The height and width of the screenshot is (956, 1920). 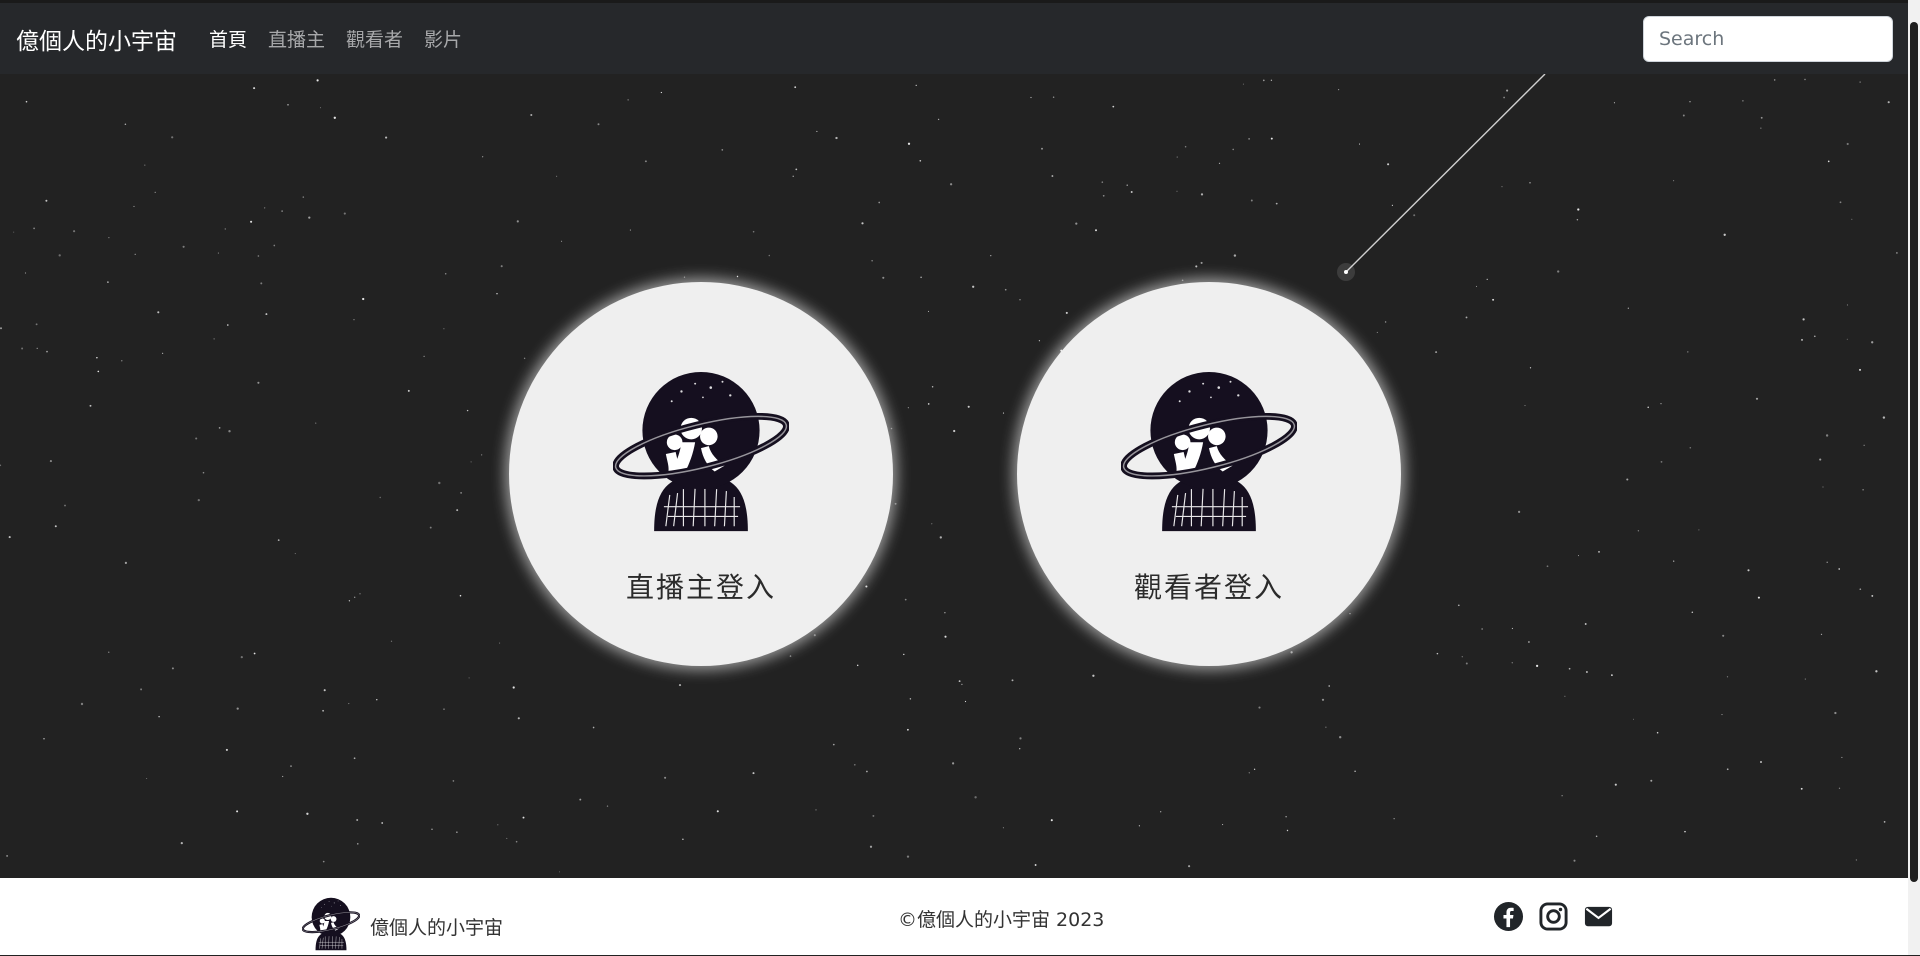 I want to click on instagram-icon, so click(x=1553, y=916).